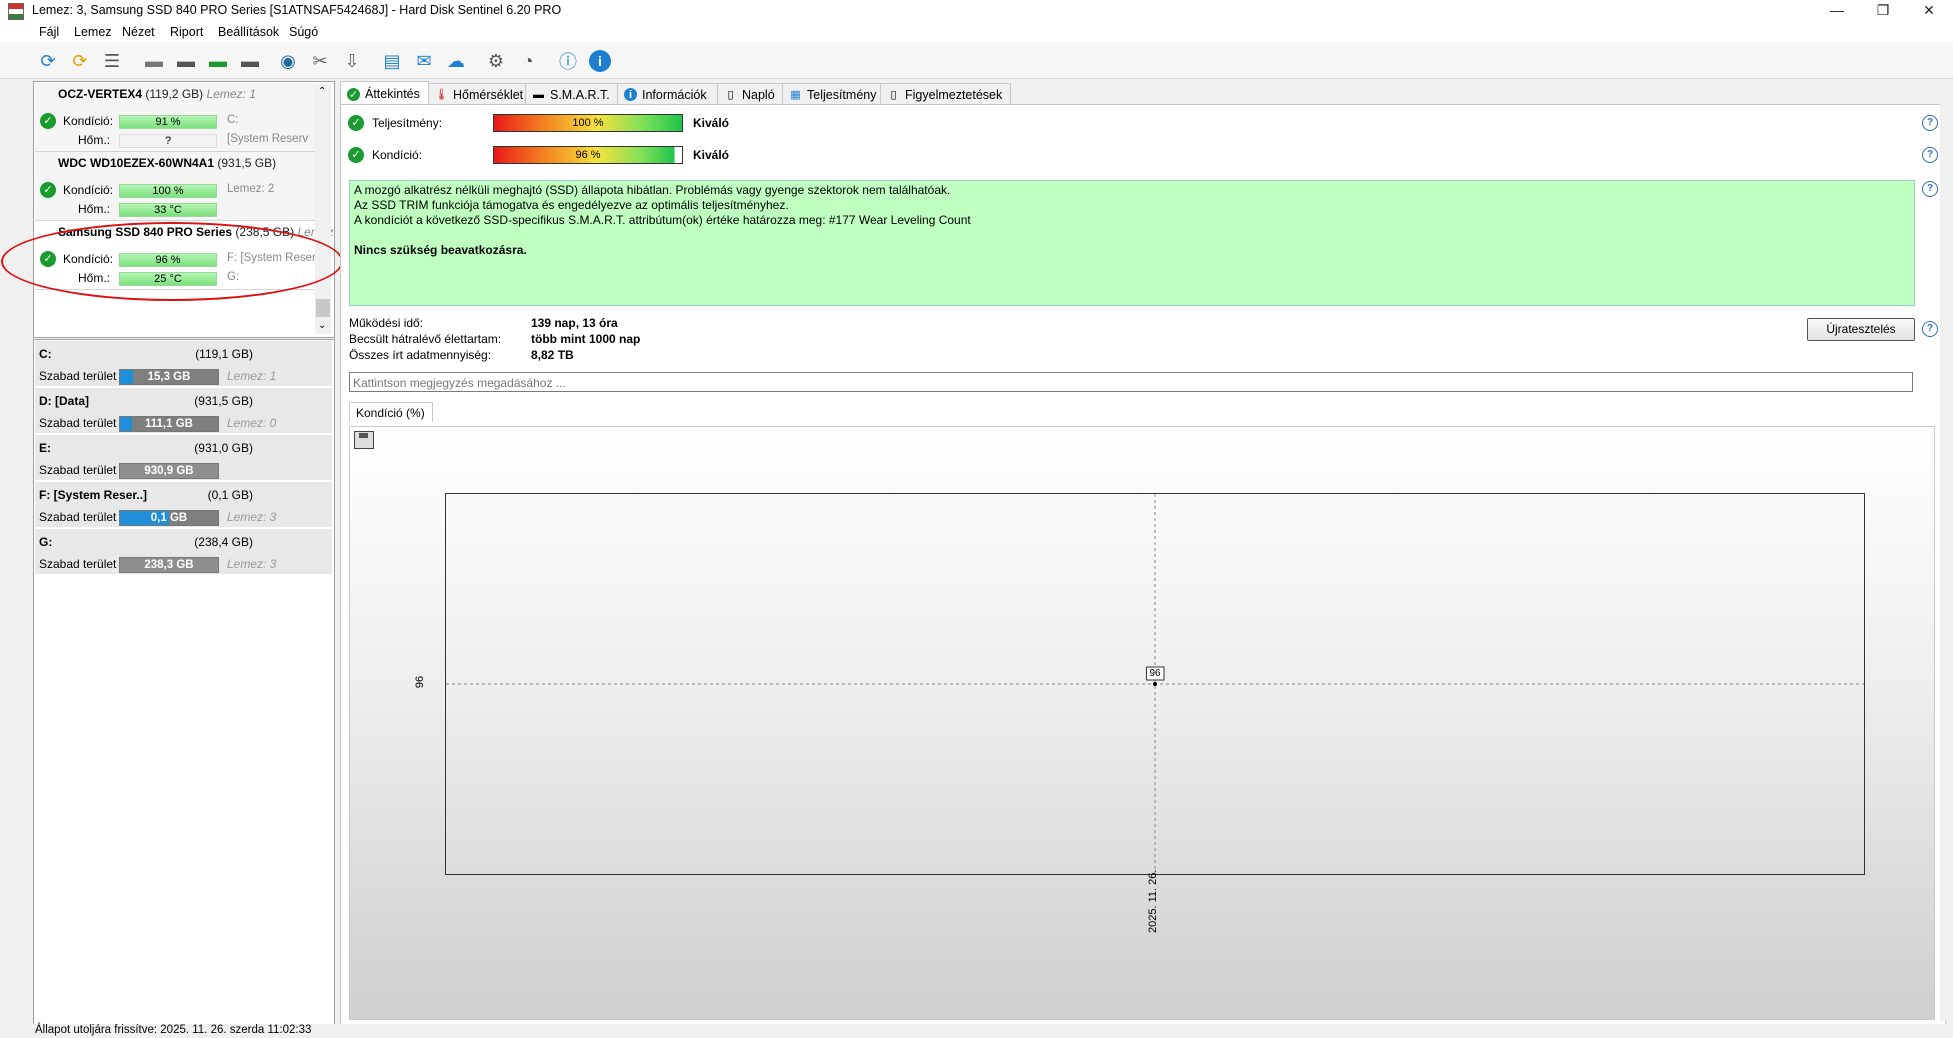 The height and width of the screenshot is (1038, 1953). What do you see at coordinates (600, 61) in the screenshot?
I see `info-icon: i` at bounding box center [600, 61].